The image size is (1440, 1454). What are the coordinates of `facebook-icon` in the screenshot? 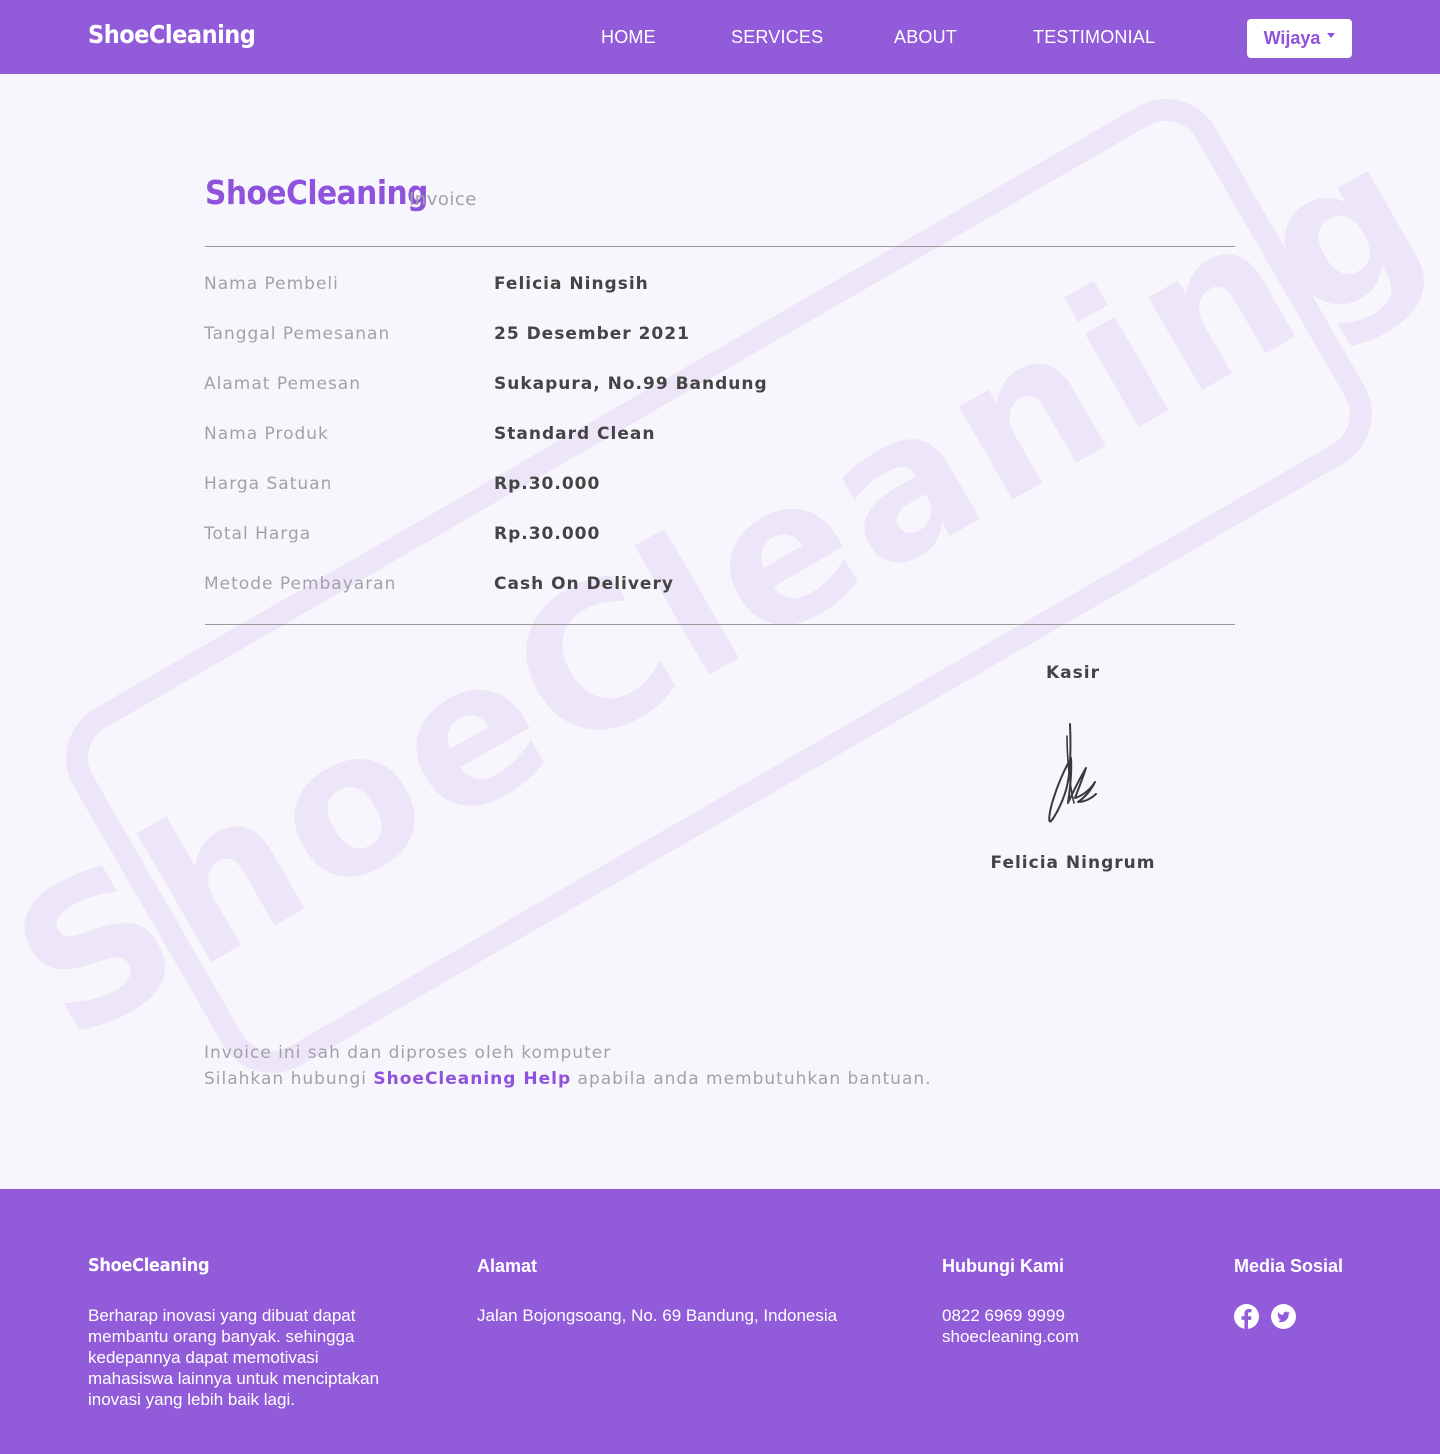 It's located at (1246, 1316).